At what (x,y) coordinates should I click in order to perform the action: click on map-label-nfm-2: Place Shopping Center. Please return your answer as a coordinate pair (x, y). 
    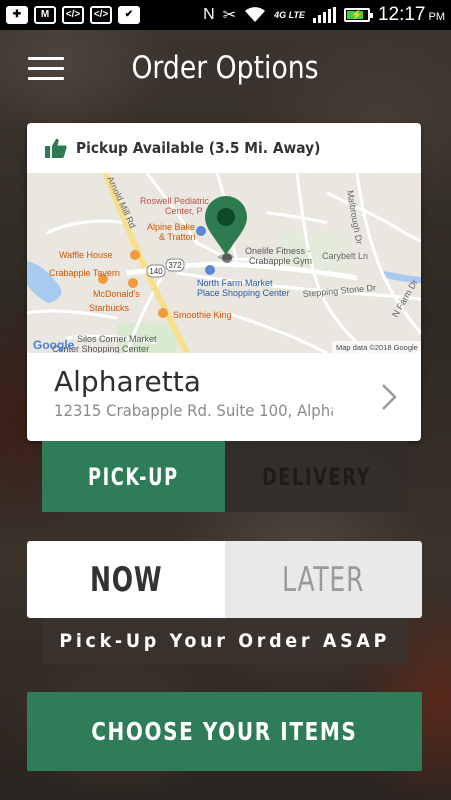
    Looking at the image, I should click on (243, 293).